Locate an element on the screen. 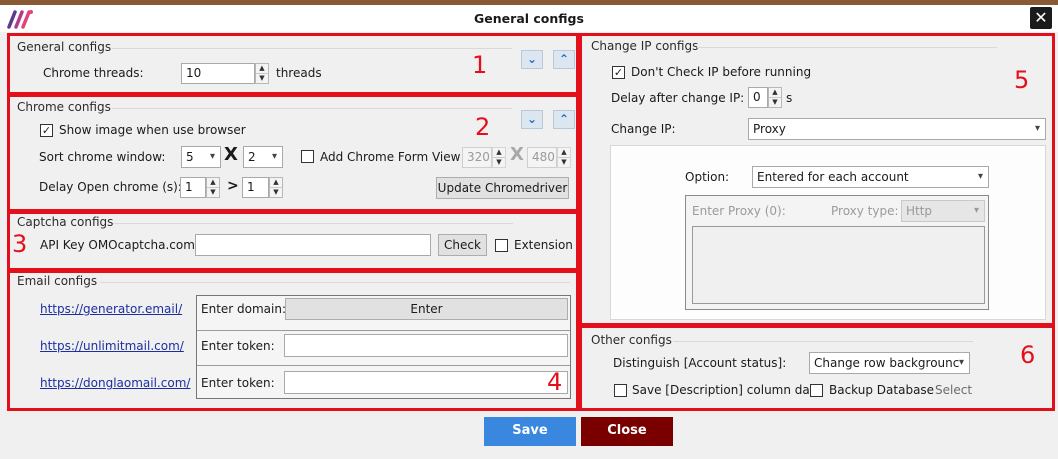 The height and width of the screenshot is (459, 1058). change-ip-select: Proxy ▾ is located at coordinates (897, 129).